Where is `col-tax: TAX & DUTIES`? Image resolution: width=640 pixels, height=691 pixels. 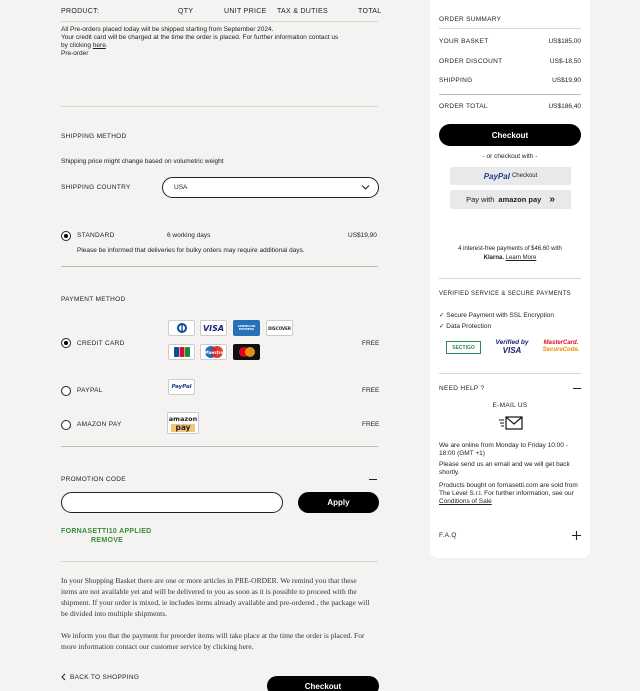
col-tax: TAX & DUTIES is located at coordinates (302, 11).